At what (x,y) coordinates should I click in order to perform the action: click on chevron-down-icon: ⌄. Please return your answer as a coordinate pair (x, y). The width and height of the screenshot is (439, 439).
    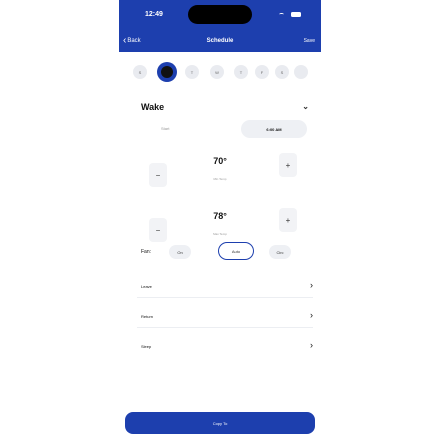
    Looking at the image, I should click on (305, 106).